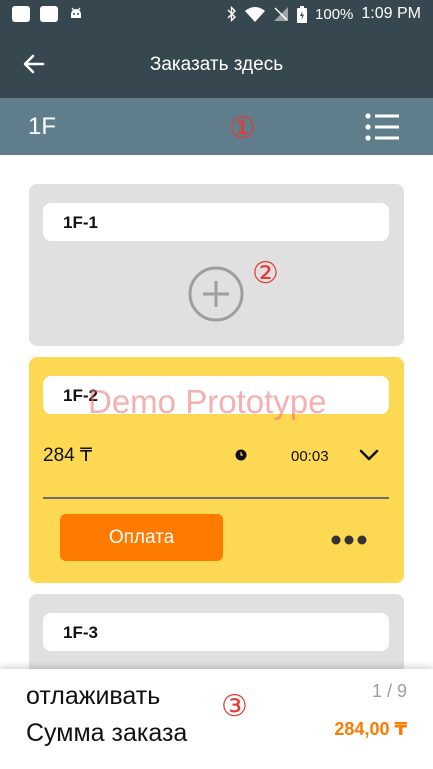 The height and width of the screenshot is (769, 433). What do you see at coordinates (216, 15) in the screenshot?
I see `status-bar: 100% 1:09 PM` at bounding box center [216, 15].